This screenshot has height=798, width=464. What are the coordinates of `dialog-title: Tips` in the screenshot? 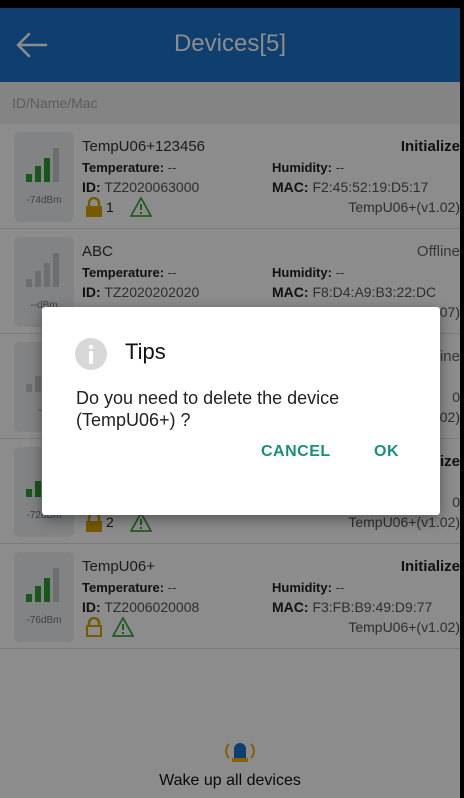 It's located at (145, 351).